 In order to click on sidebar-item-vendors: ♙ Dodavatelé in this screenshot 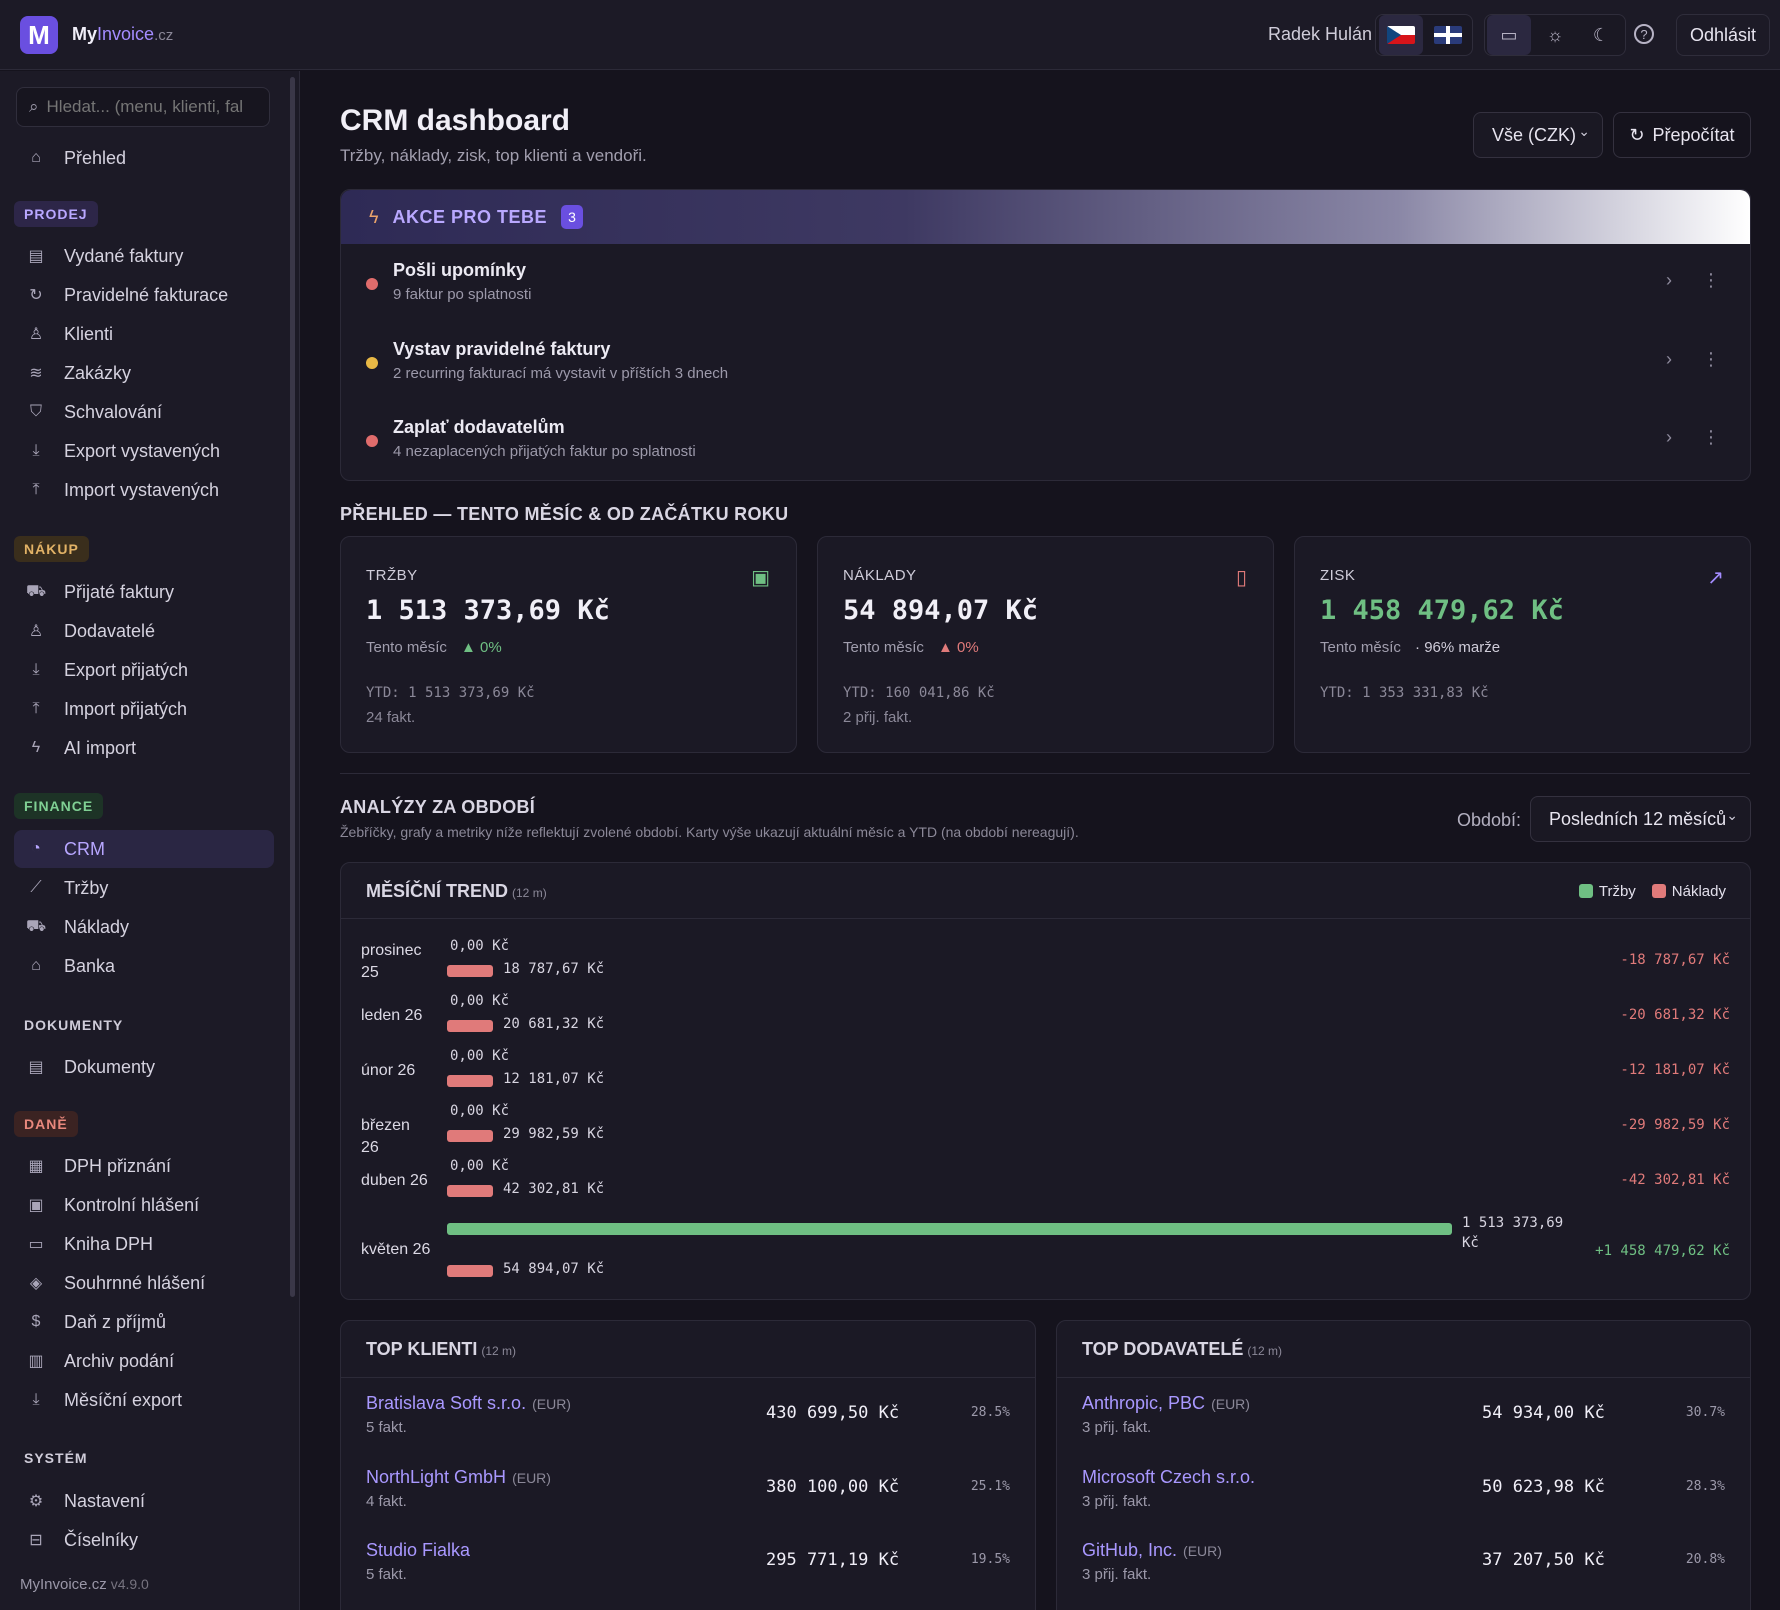, I will do `click(144, 631)`.